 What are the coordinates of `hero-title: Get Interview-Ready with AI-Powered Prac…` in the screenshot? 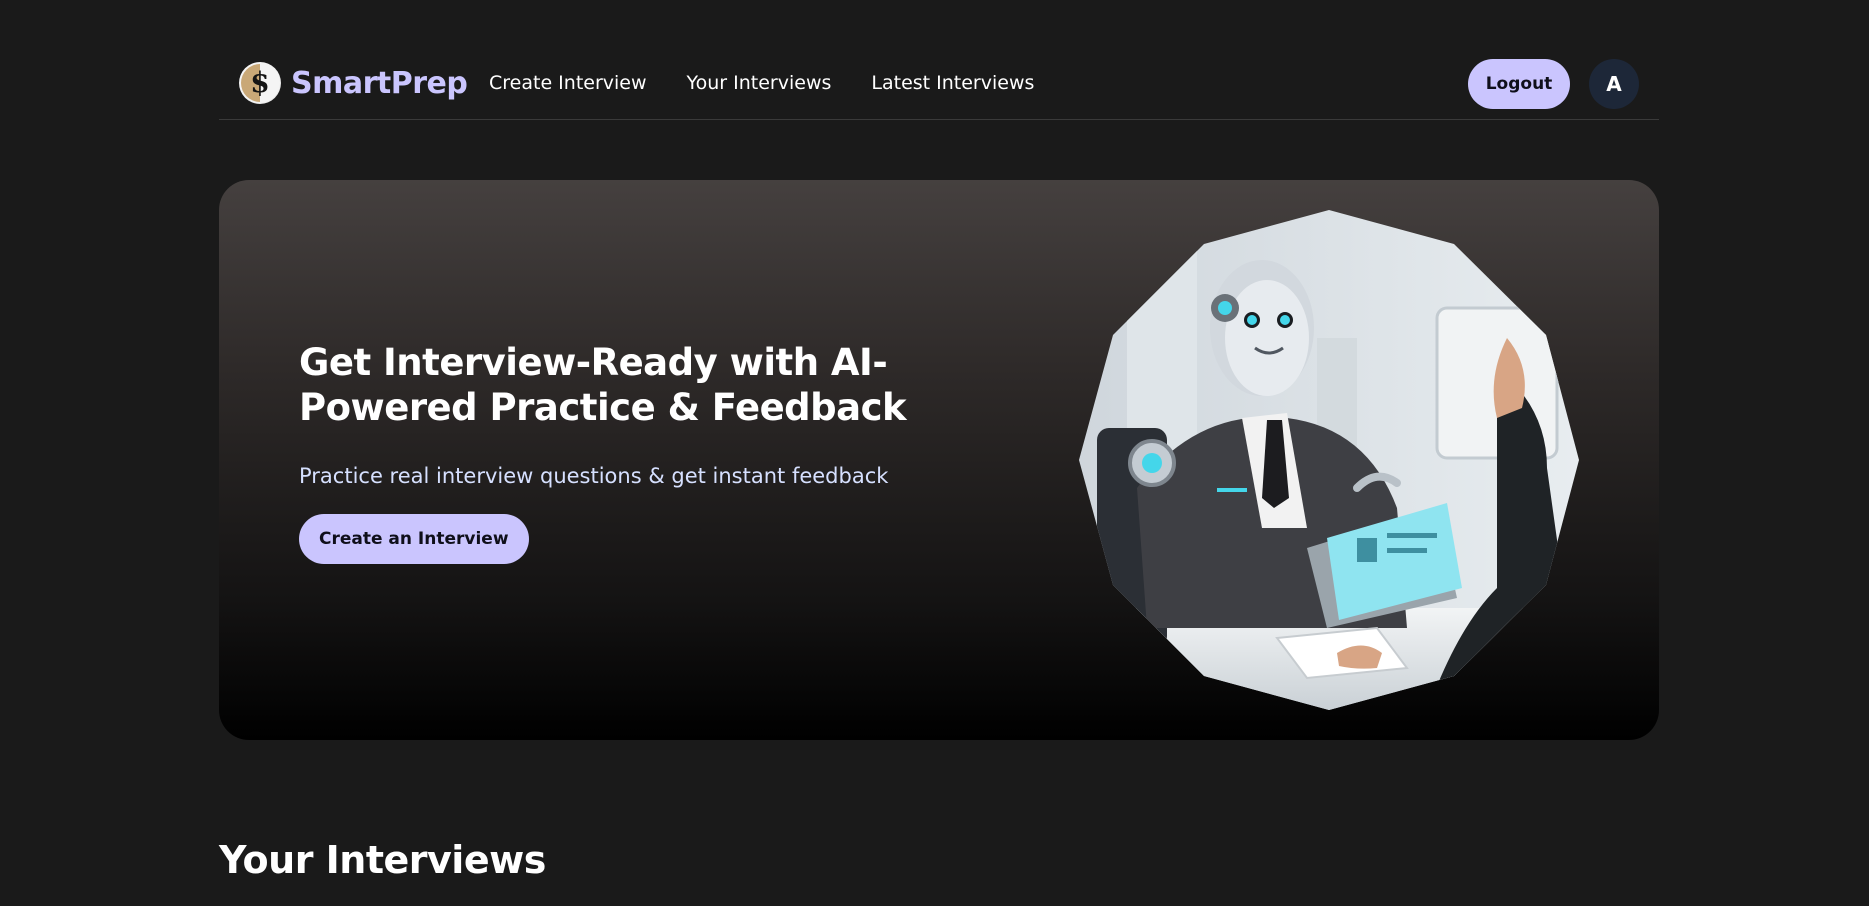 It's located at (603, 385).